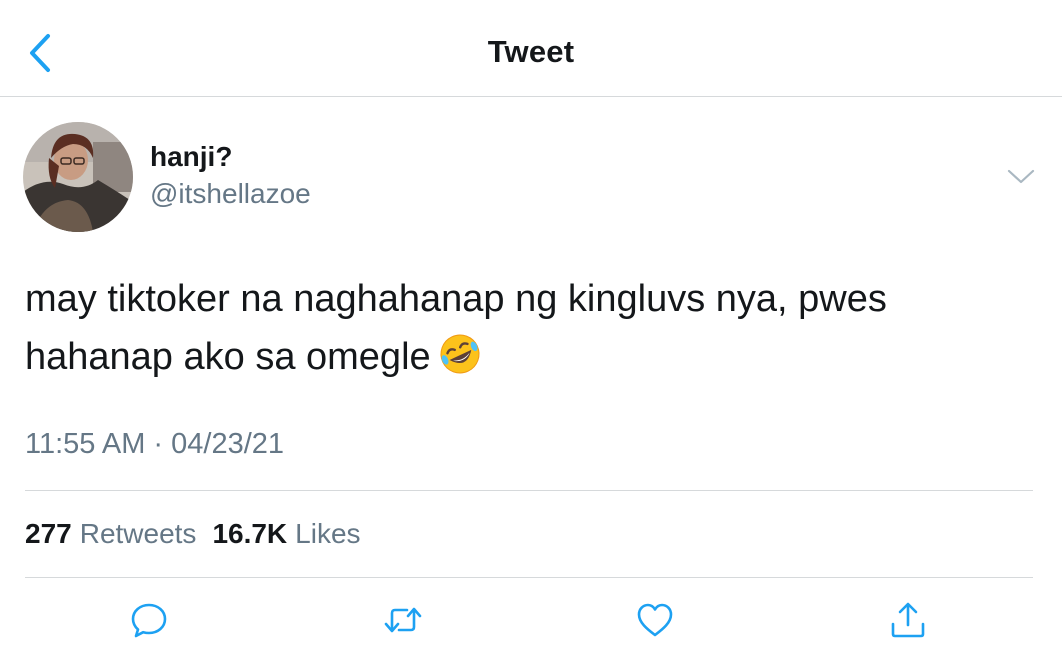 This screenshot has width=1062, height=666. I want to click on heart-icon, so click(655, 620).